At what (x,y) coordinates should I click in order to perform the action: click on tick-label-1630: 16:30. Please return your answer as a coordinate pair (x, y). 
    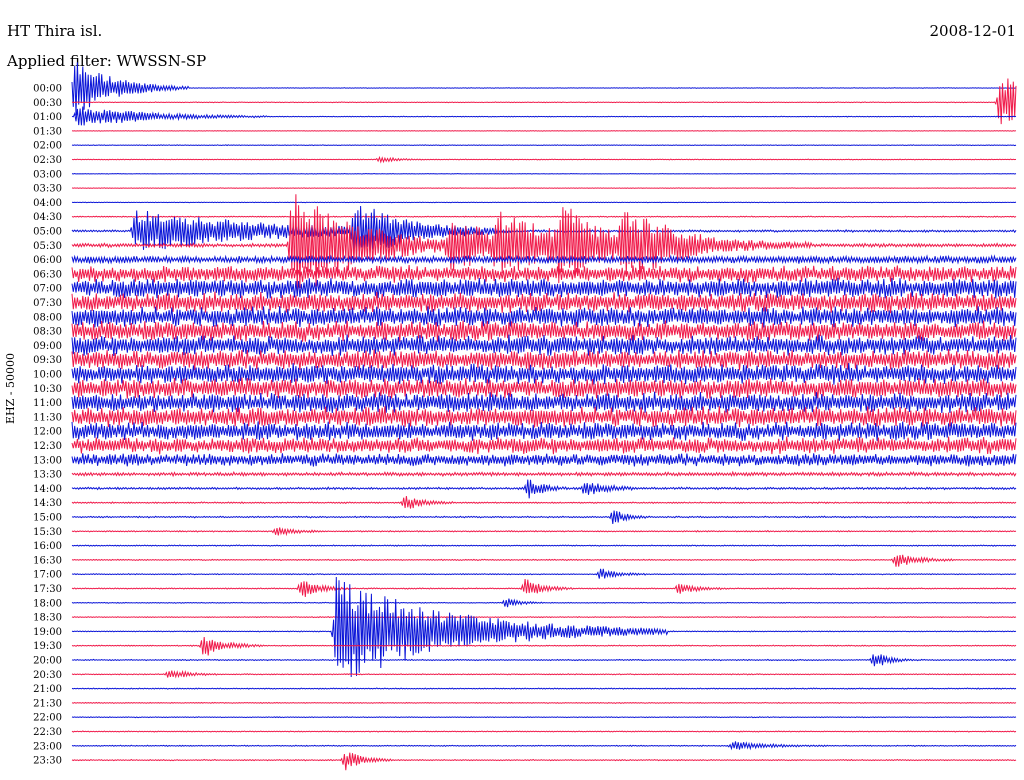
    Looking at the image, I should click on (47, 560).